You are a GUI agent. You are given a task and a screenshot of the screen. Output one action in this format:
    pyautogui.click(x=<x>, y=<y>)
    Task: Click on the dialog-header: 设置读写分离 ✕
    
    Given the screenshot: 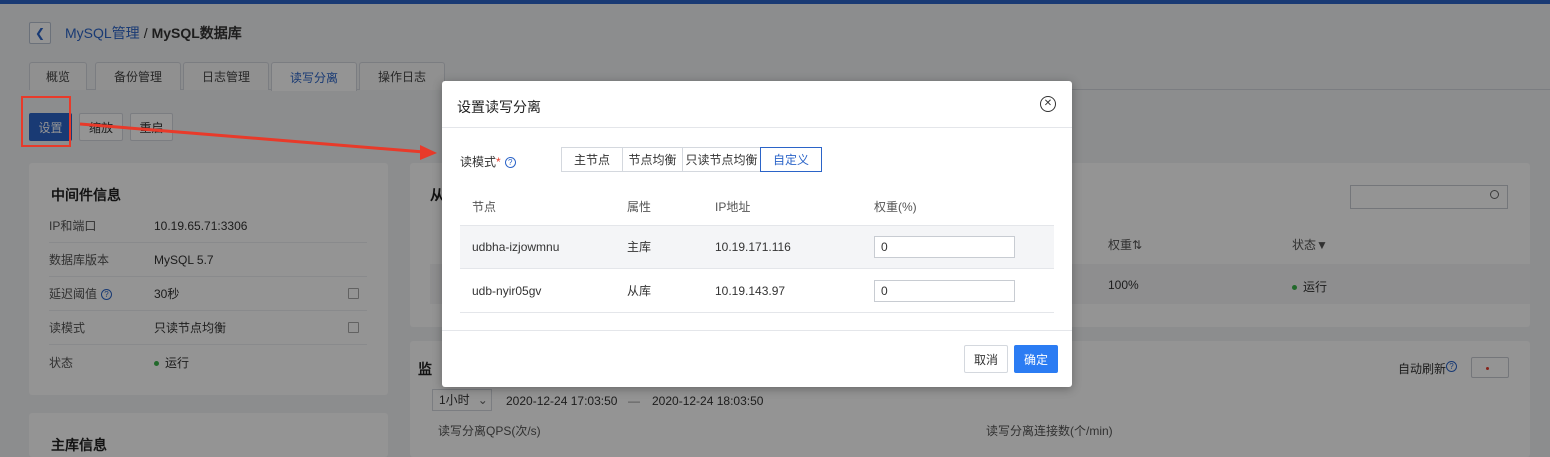 What is the action you would take?
    pyautogui.click(x=757, y=104)
    